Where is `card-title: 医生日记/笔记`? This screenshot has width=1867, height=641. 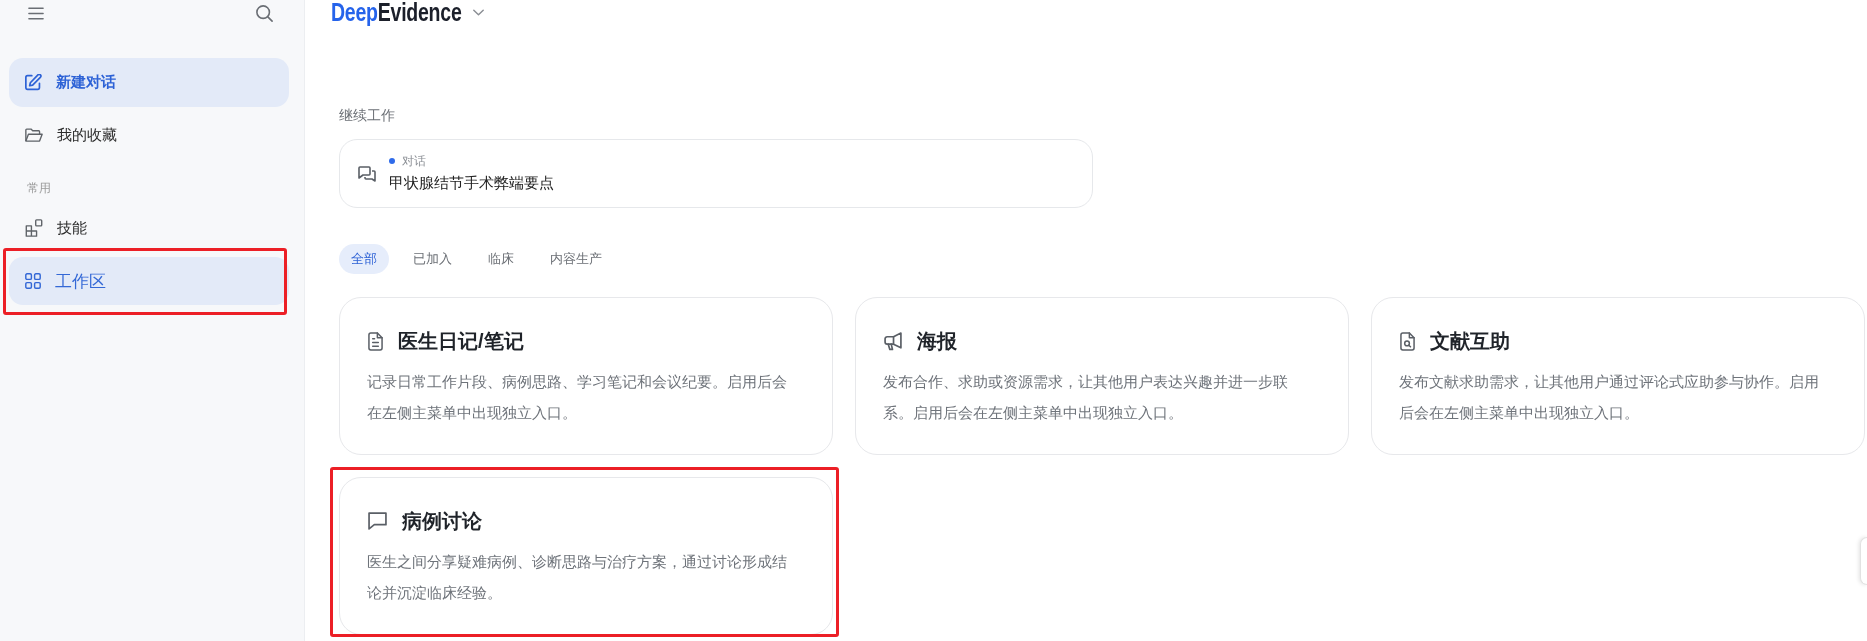 card-title: 医生日记/笔记 is located at coordinates (461, 341).